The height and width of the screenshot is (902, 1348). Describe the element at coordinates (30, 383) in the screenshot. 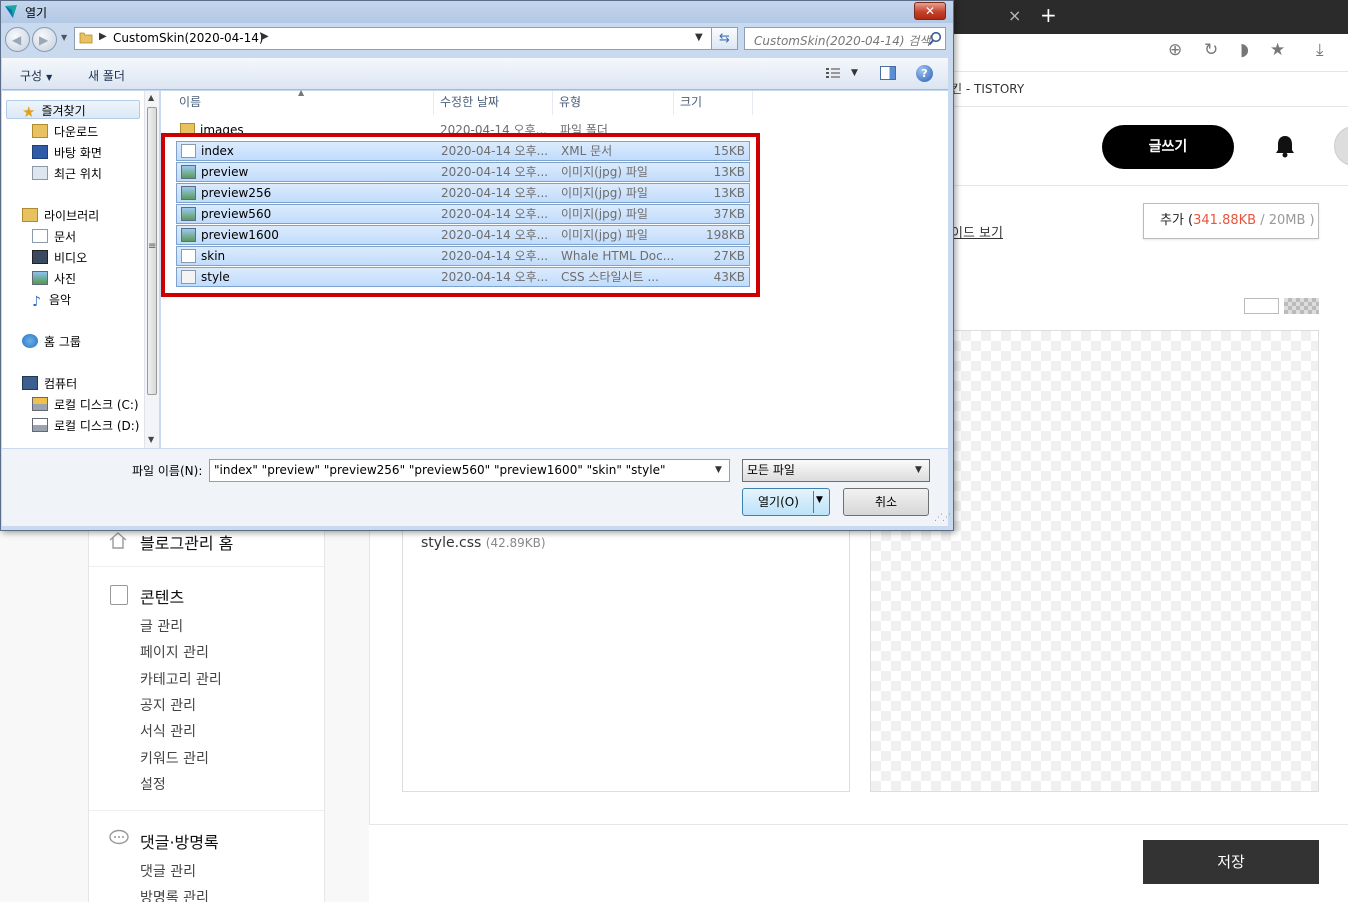

I see `computer-icon` at that location.